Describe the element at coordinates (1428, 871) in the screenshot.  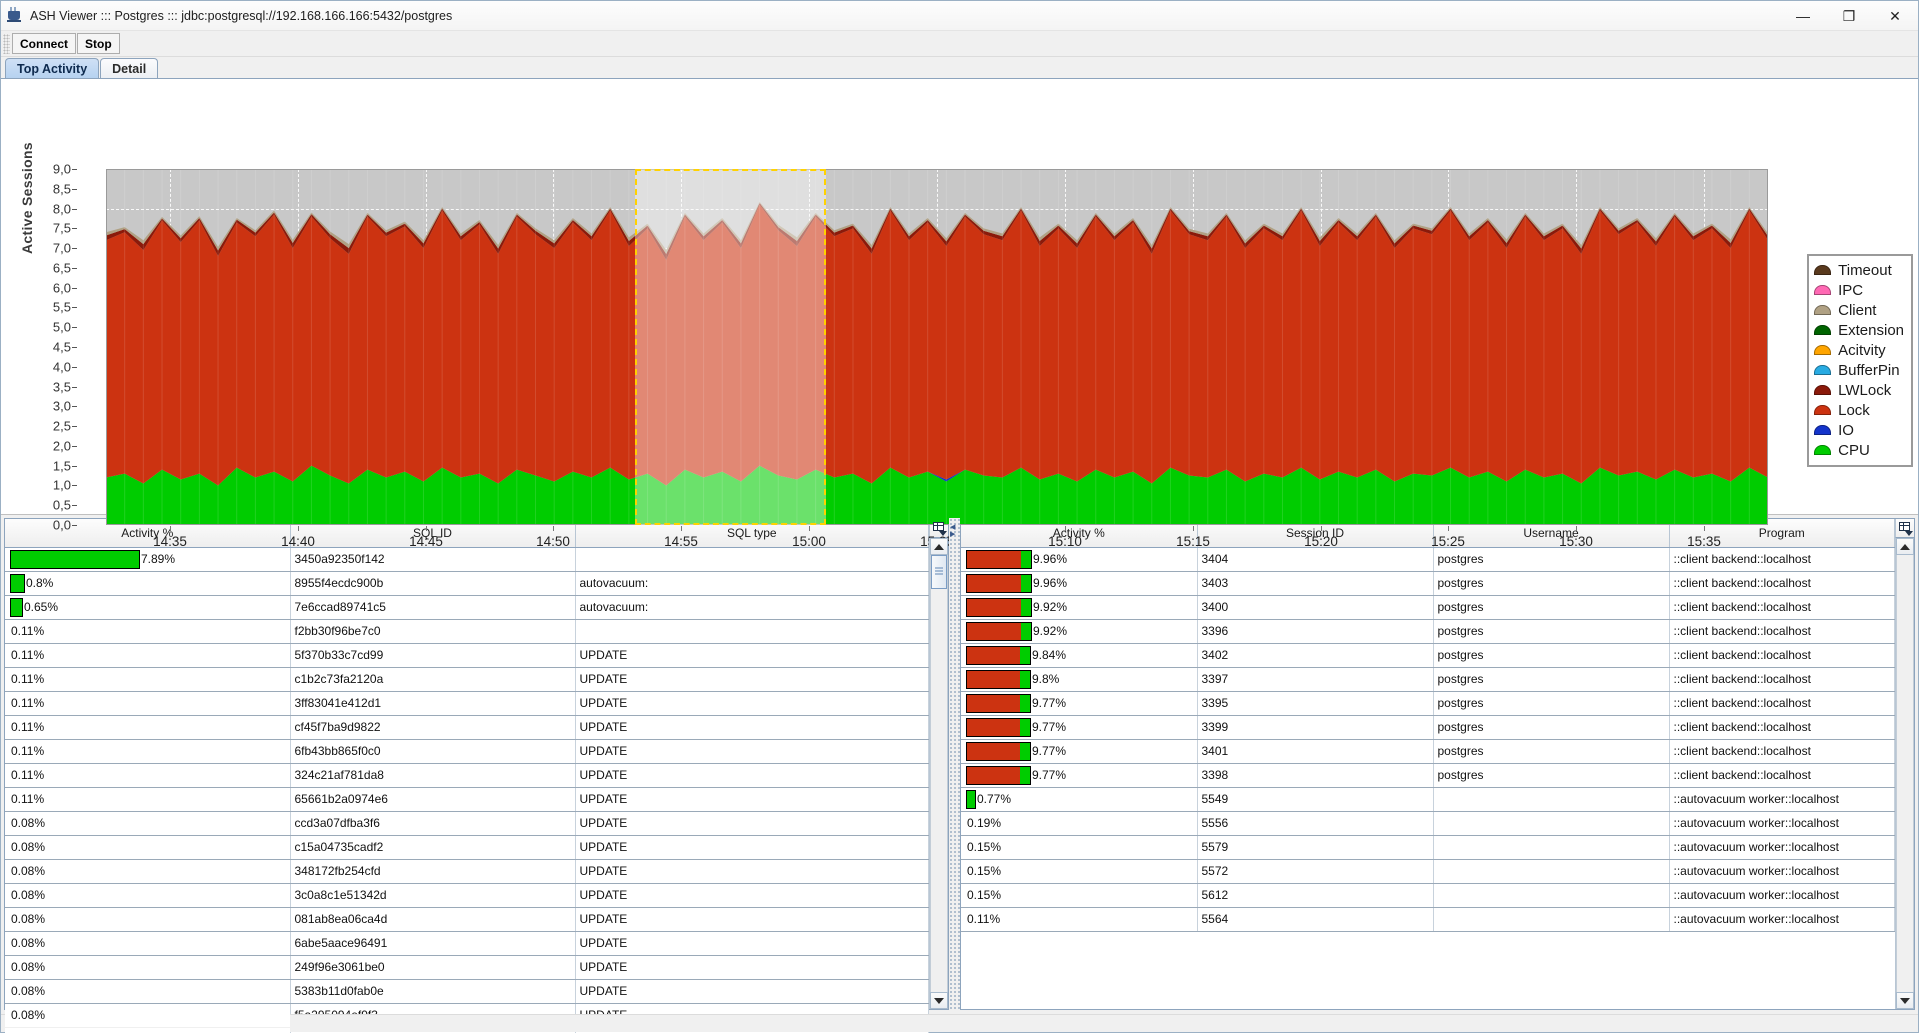
I see `table-row: 0.15% 5572::autovacuum worker::localhost` at that location.